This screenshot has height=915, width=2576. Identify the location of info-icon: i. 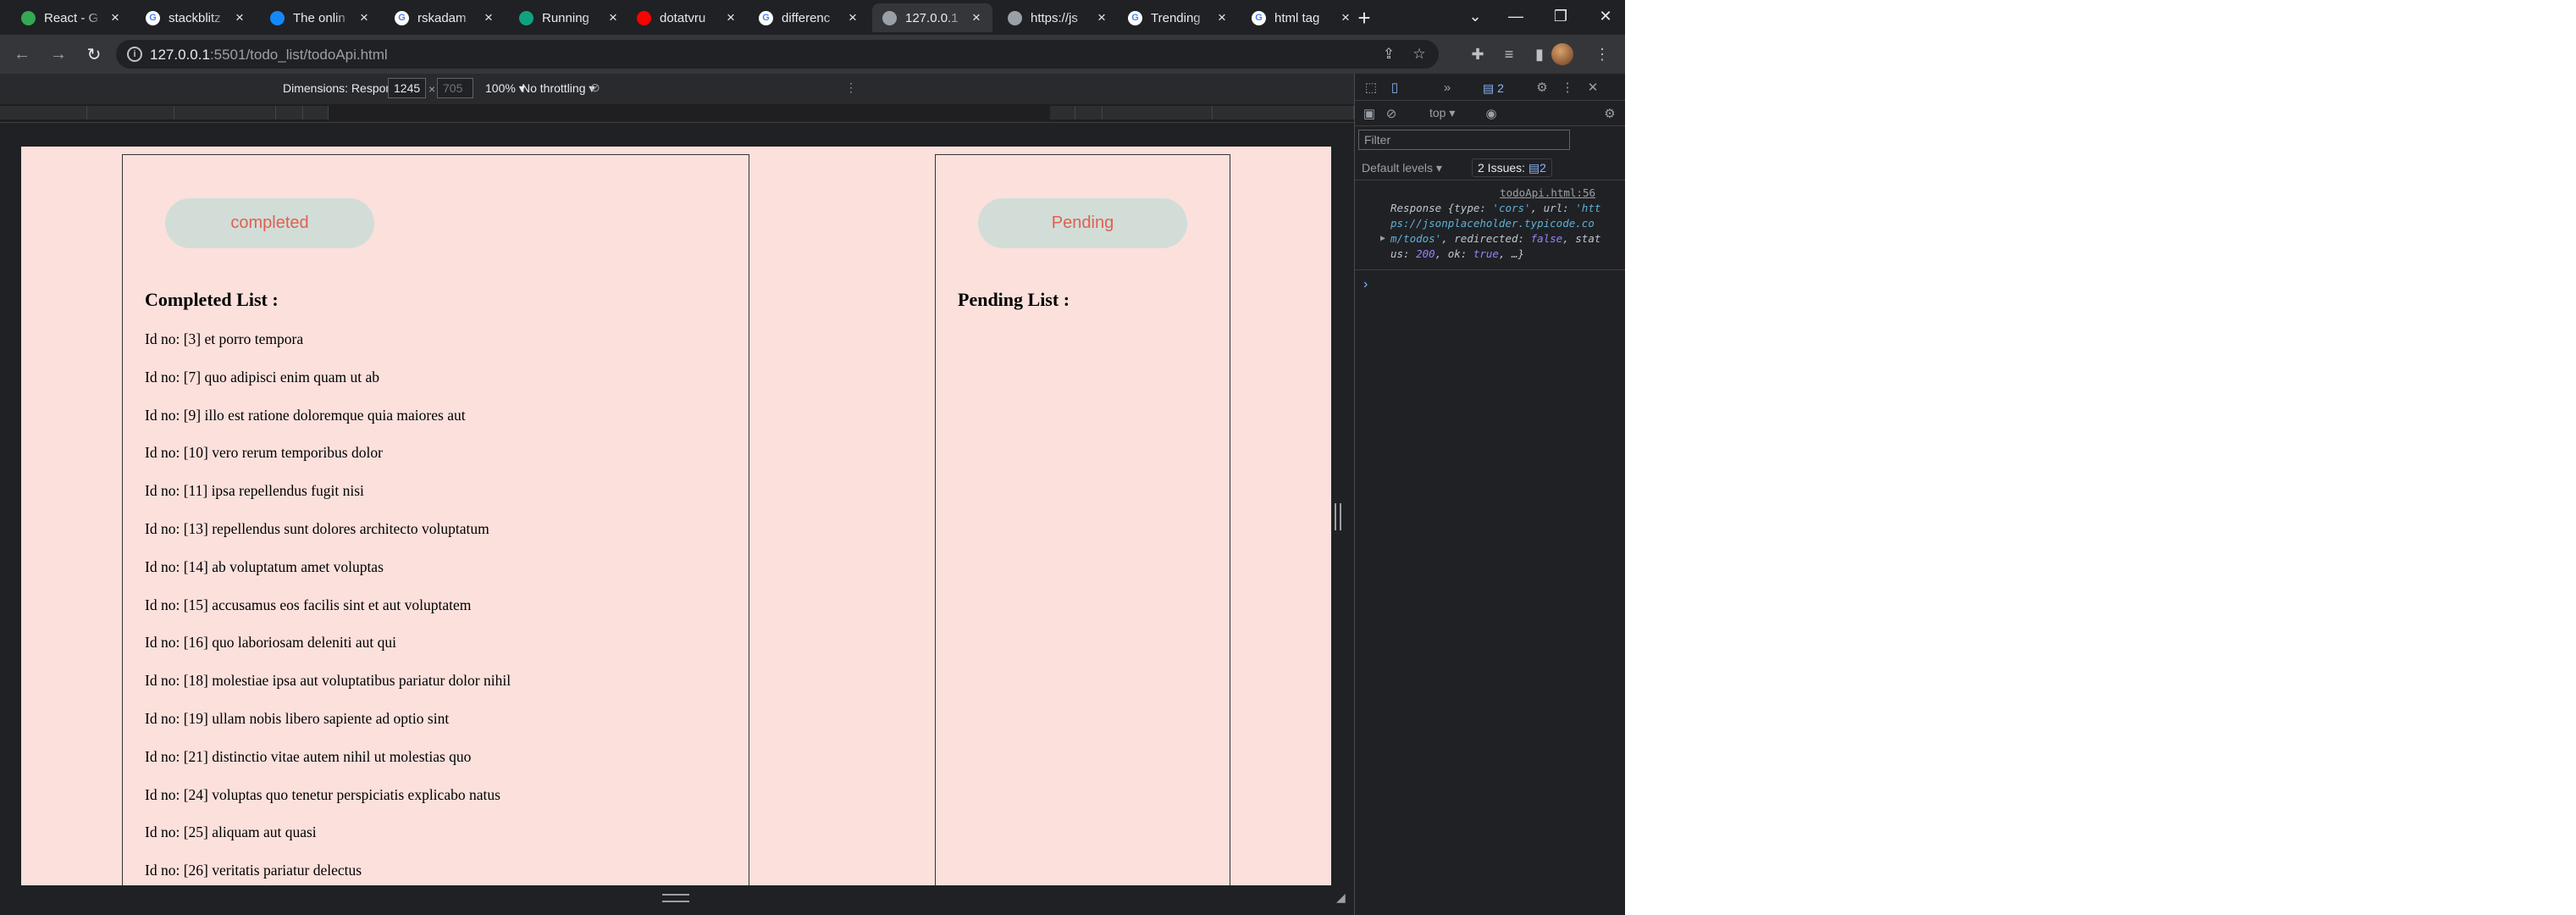
(134, 54).